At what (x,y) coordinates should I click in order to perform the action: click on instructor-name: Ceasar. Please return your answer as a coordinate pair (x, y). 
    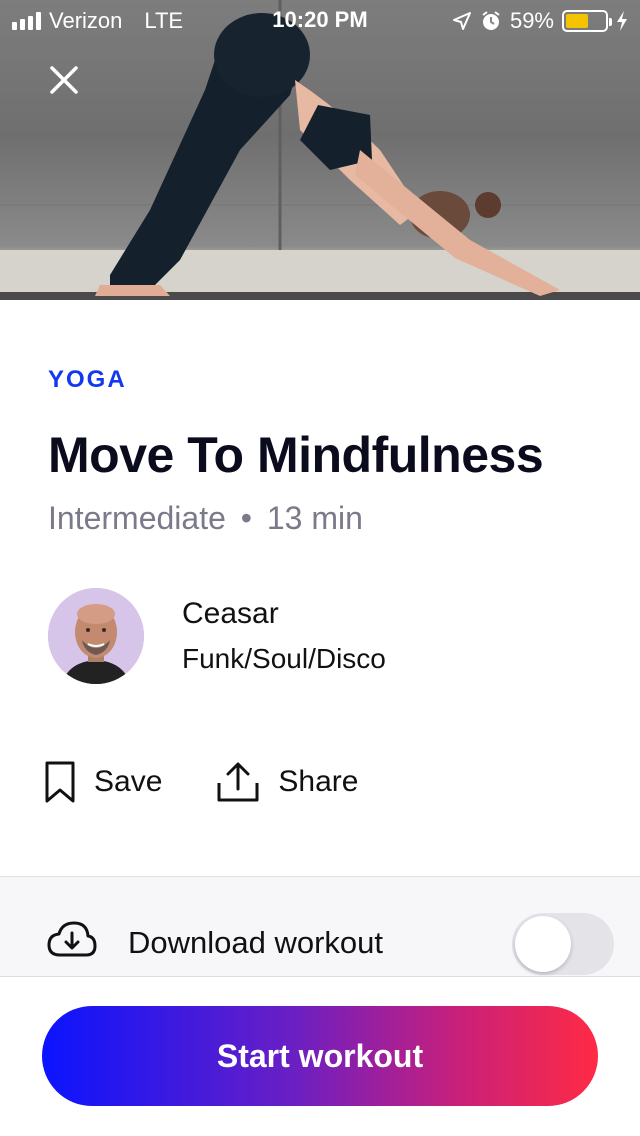
    Looking at the image, I should click on (230, 613).